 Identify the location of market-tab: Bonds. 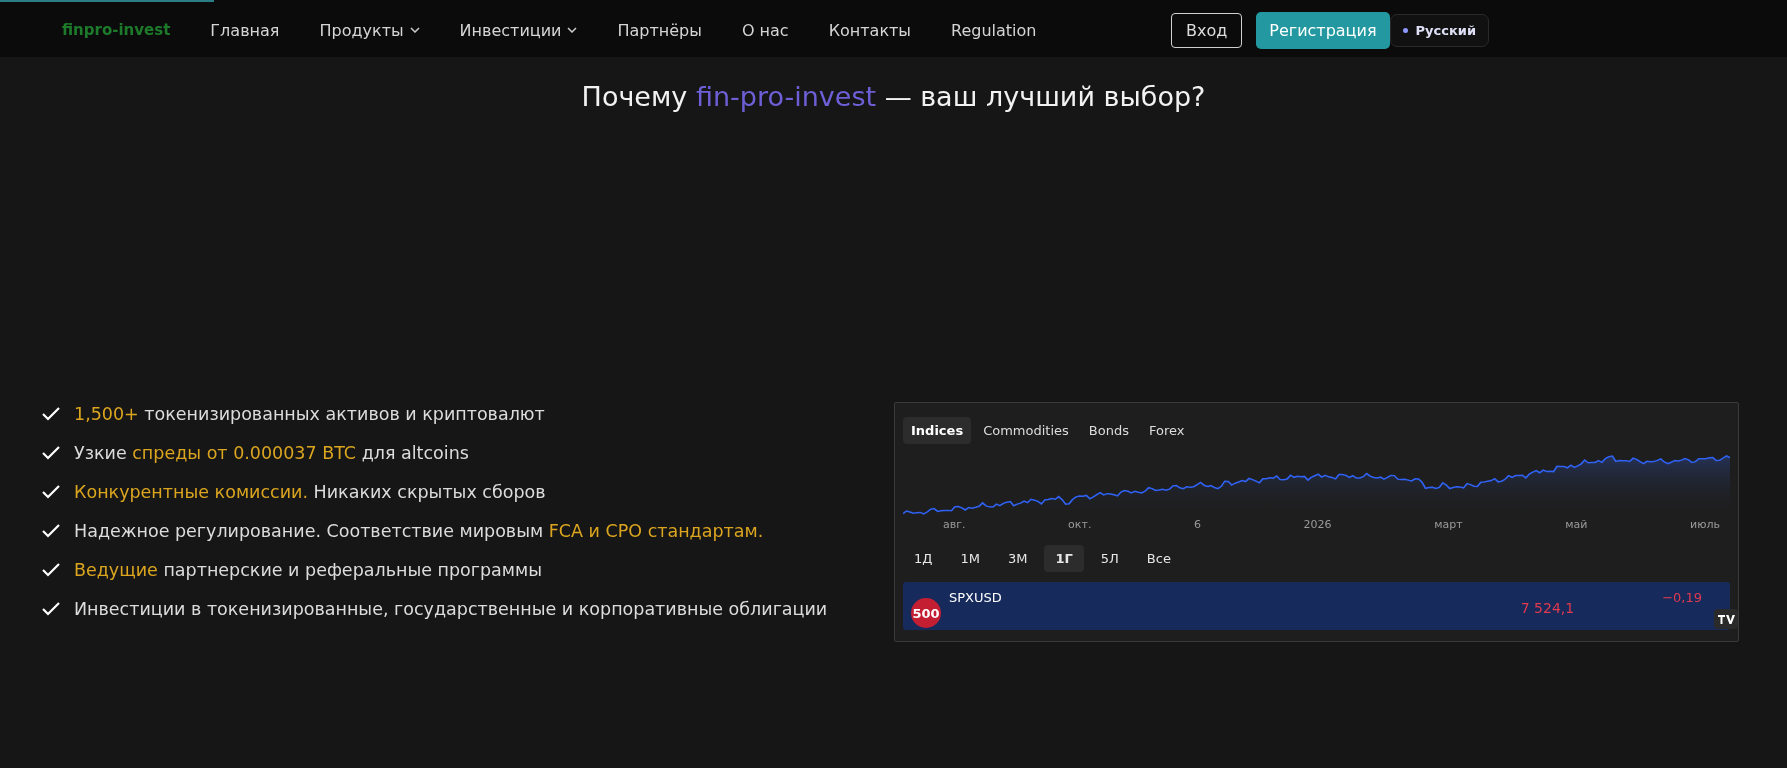
(1108, 430).